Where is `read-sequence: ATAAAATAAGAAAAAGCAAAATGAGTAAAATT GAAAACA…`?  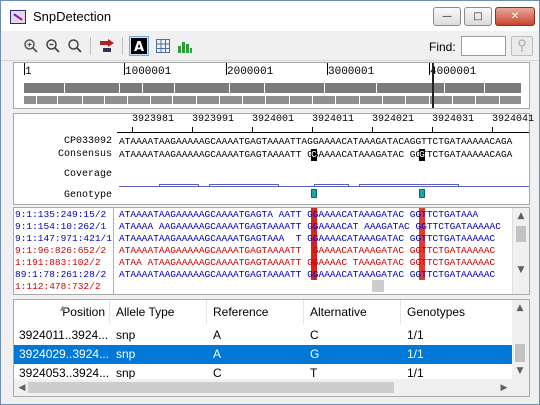
read-sequence: ATAAAATAAGAAAAAGCAAAATGAGTAAAATT GAAAACA… is located at coordinates (307, 250).